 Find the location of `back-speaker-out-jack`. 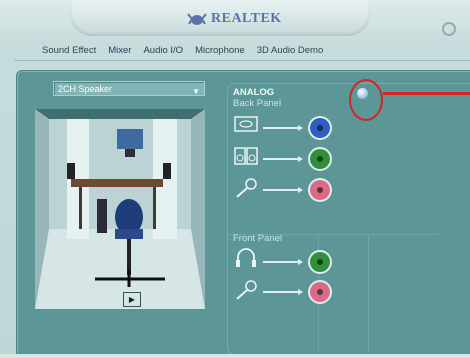

back-speaker-out-jack is located at coordinates (320, 159).